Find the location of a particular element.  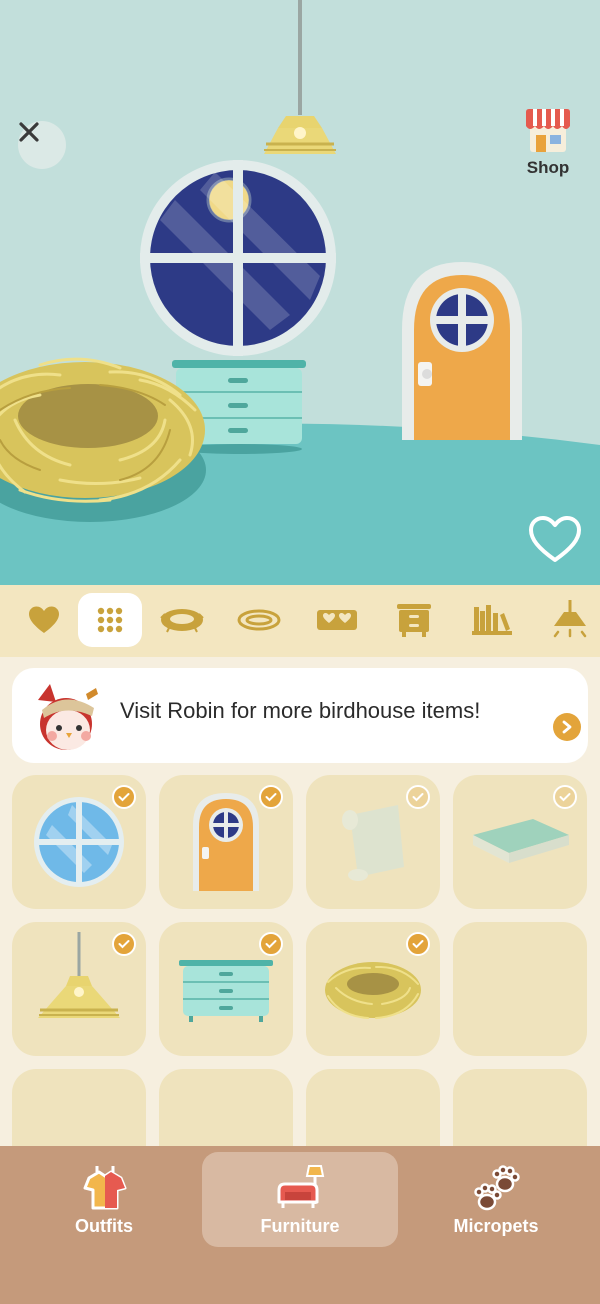

close-button is located at coordinates (42, 145).